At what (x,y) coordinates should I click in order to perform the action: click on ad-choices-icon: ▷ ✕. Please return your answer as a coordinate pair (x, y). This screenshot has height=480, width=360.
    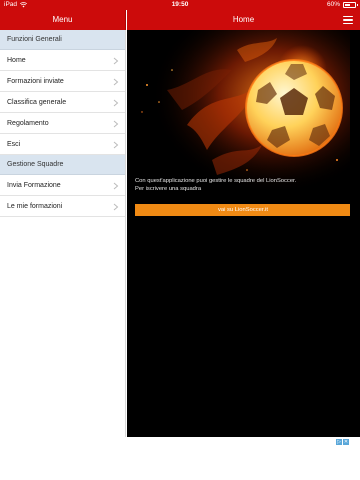
    Looking at the image, I should click on (343, 442).